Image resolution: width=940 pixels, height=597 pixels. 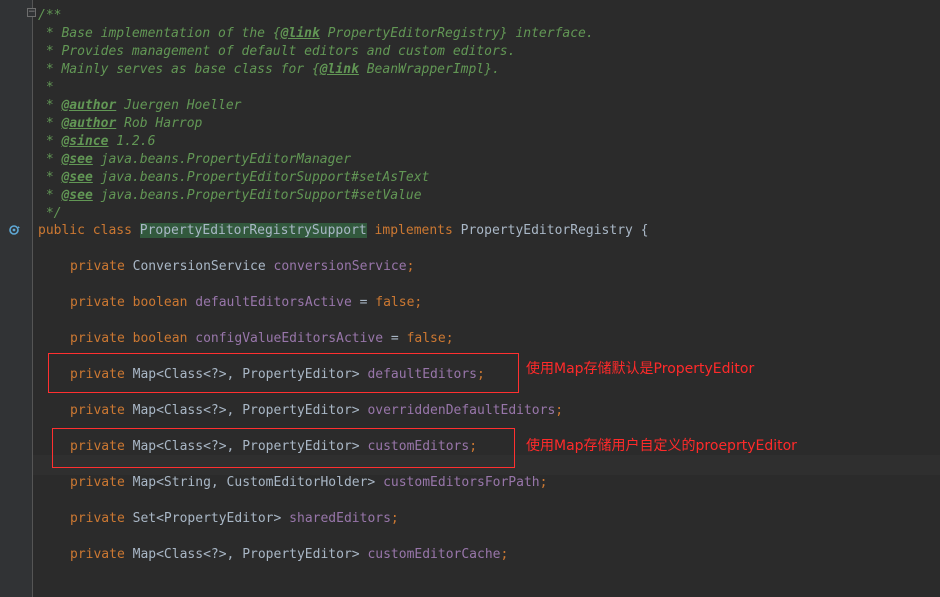 I want to click on doc-comment-open: /**, so click(x=50, y=15).